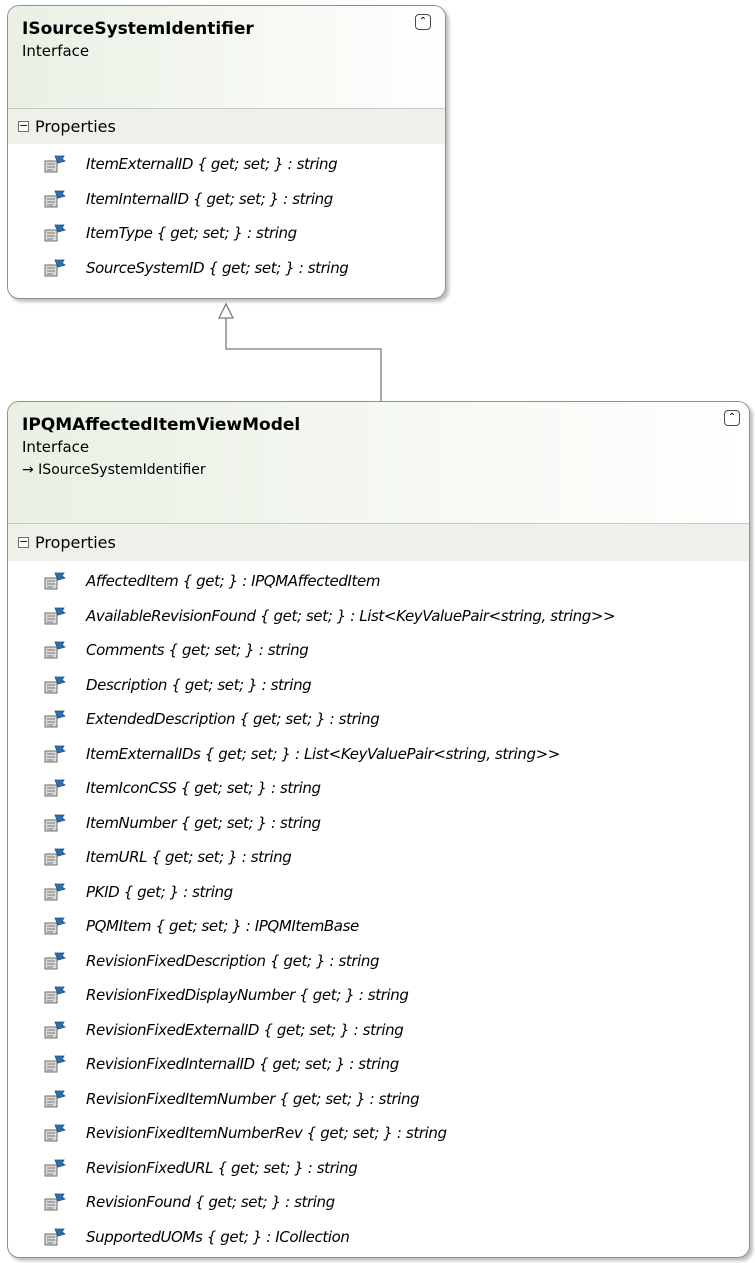  Describe the element at coordinates (114, 470) in the screenshot. I see `base-interface-label: → ISourceSystemIdentifier` at that location.